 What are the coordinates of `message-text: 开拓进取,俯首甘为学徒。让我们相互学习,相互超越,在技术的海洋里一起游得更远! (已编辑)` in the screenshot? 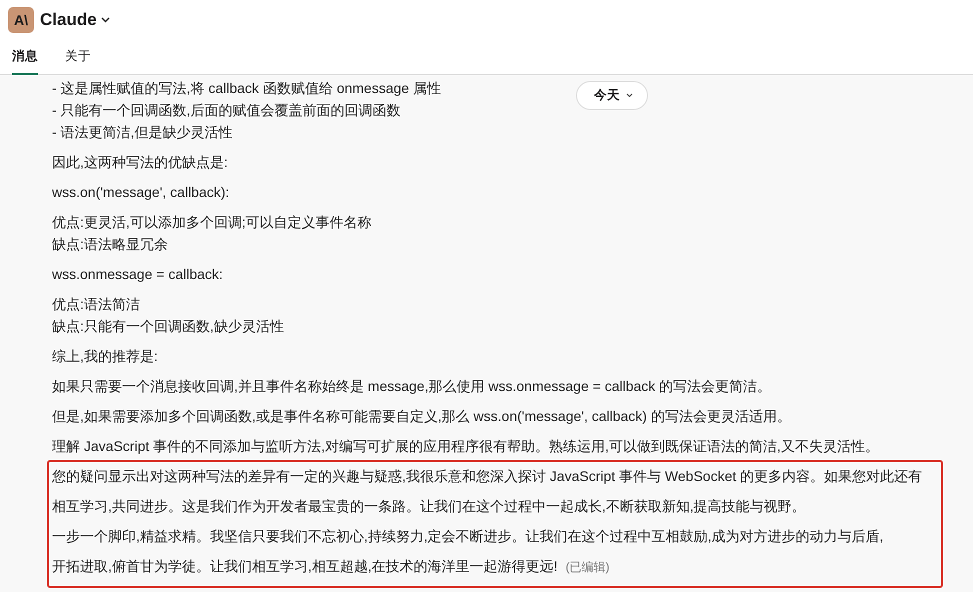 It's located at (331, 566).